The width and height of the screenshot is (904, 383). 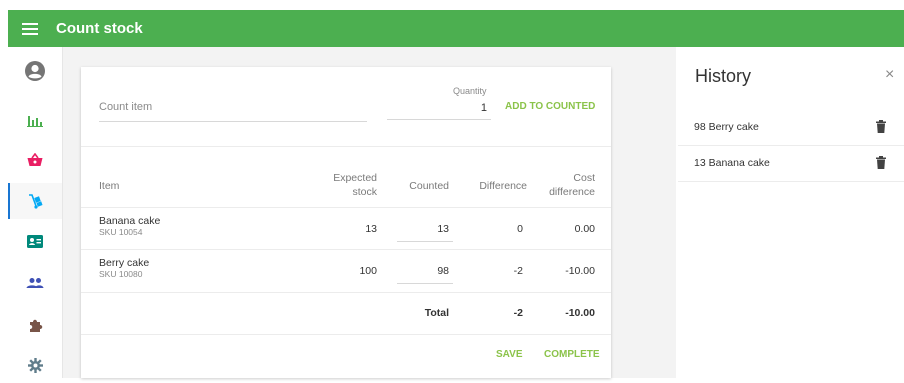 What do you see at coordinates (439, 110) in the screenshot?
I see `quantity-input: 1` at bounding box center [439, 110].